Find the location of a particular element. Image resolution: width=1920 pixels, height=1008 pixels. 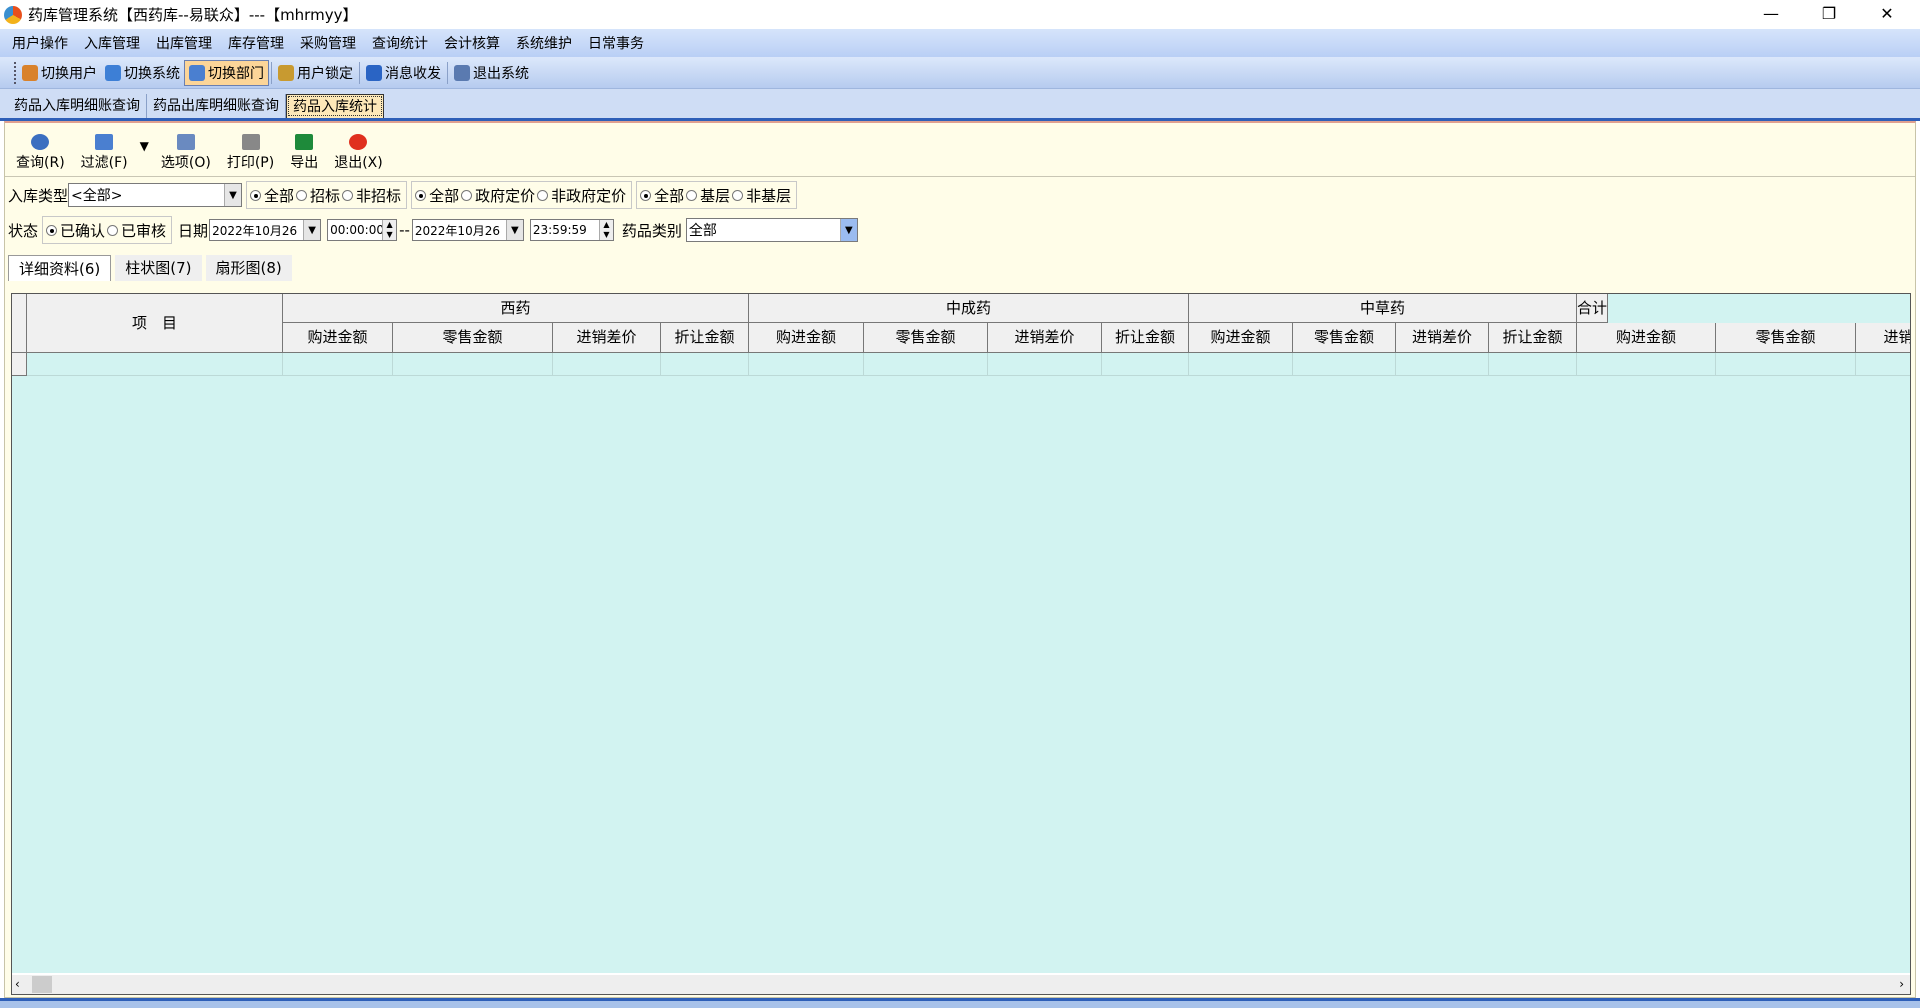

action-filter-button: 过滤(F) is located at coordinates (104, 151).